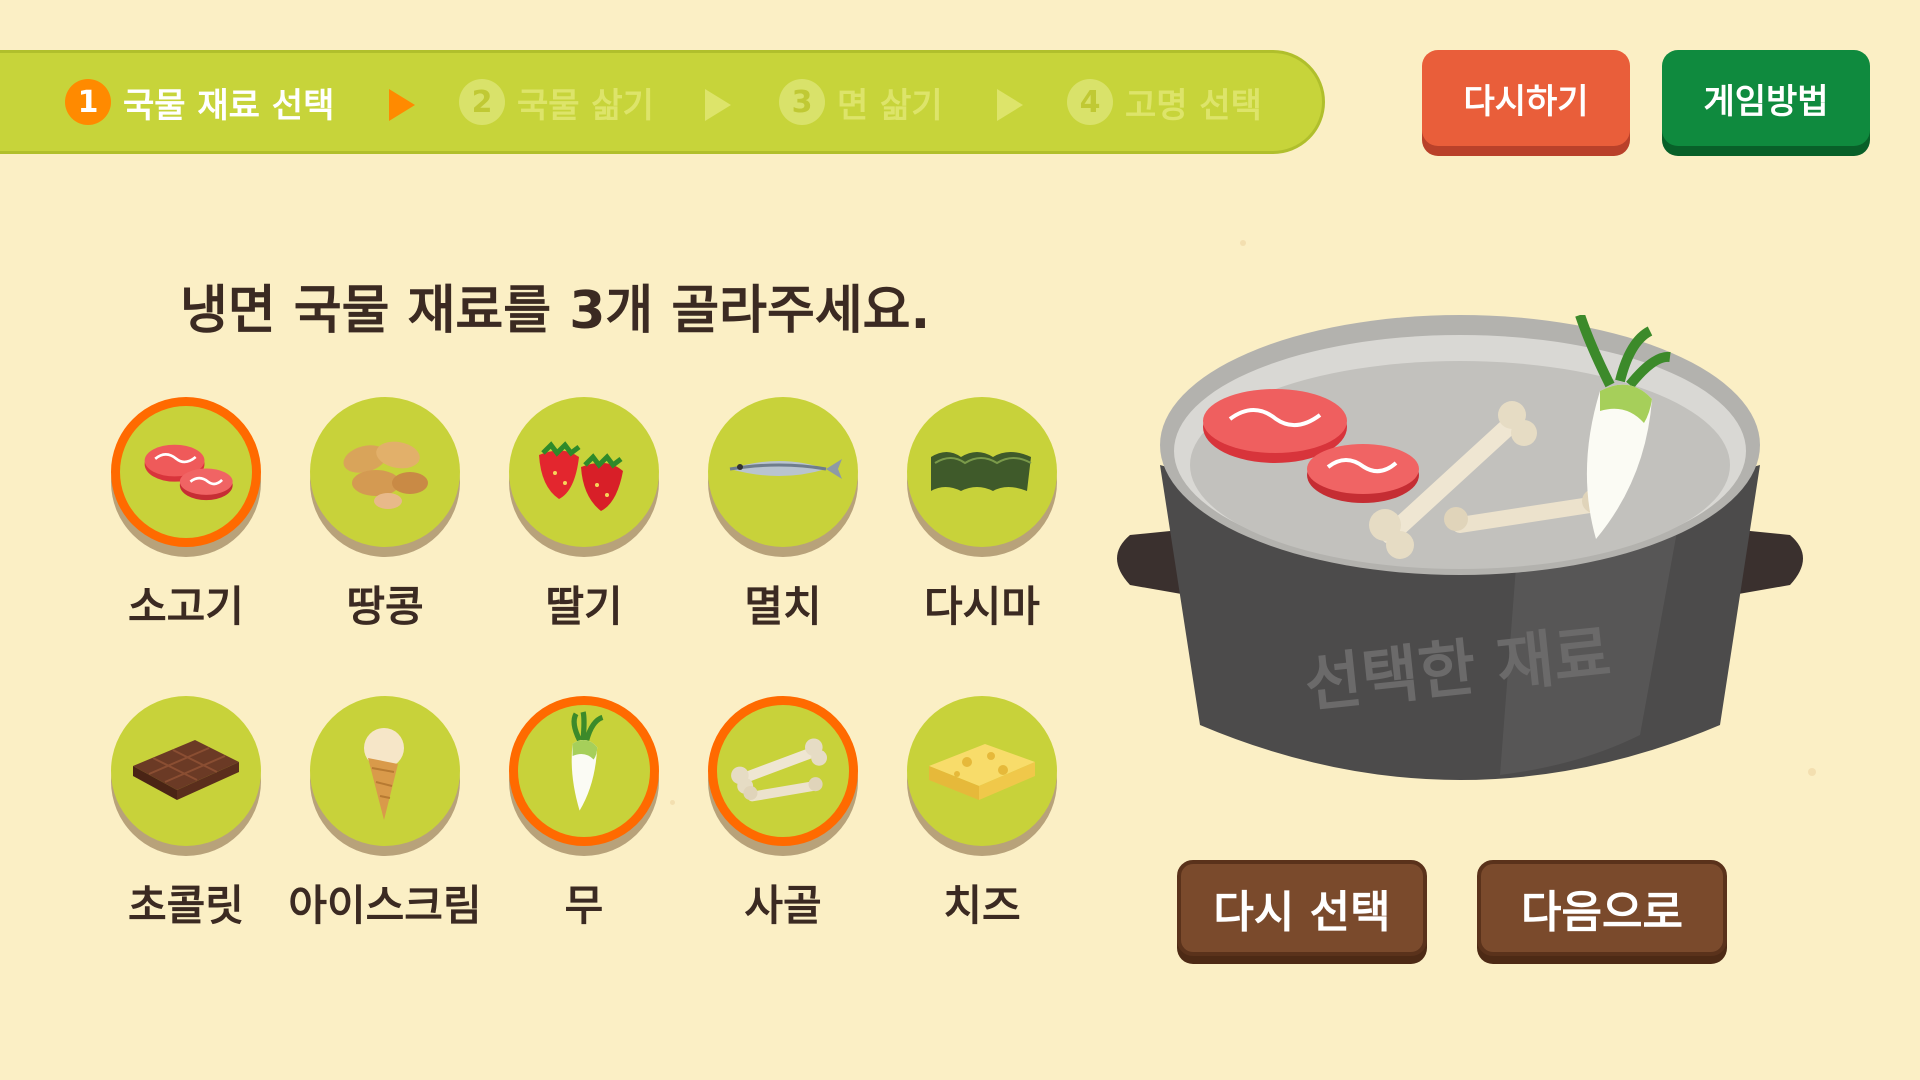 This screenshot has width=1920, height=1080. Describe the element at coordinates (482, 102) in the screenshot. I see `step-2-number: 2` at that location.